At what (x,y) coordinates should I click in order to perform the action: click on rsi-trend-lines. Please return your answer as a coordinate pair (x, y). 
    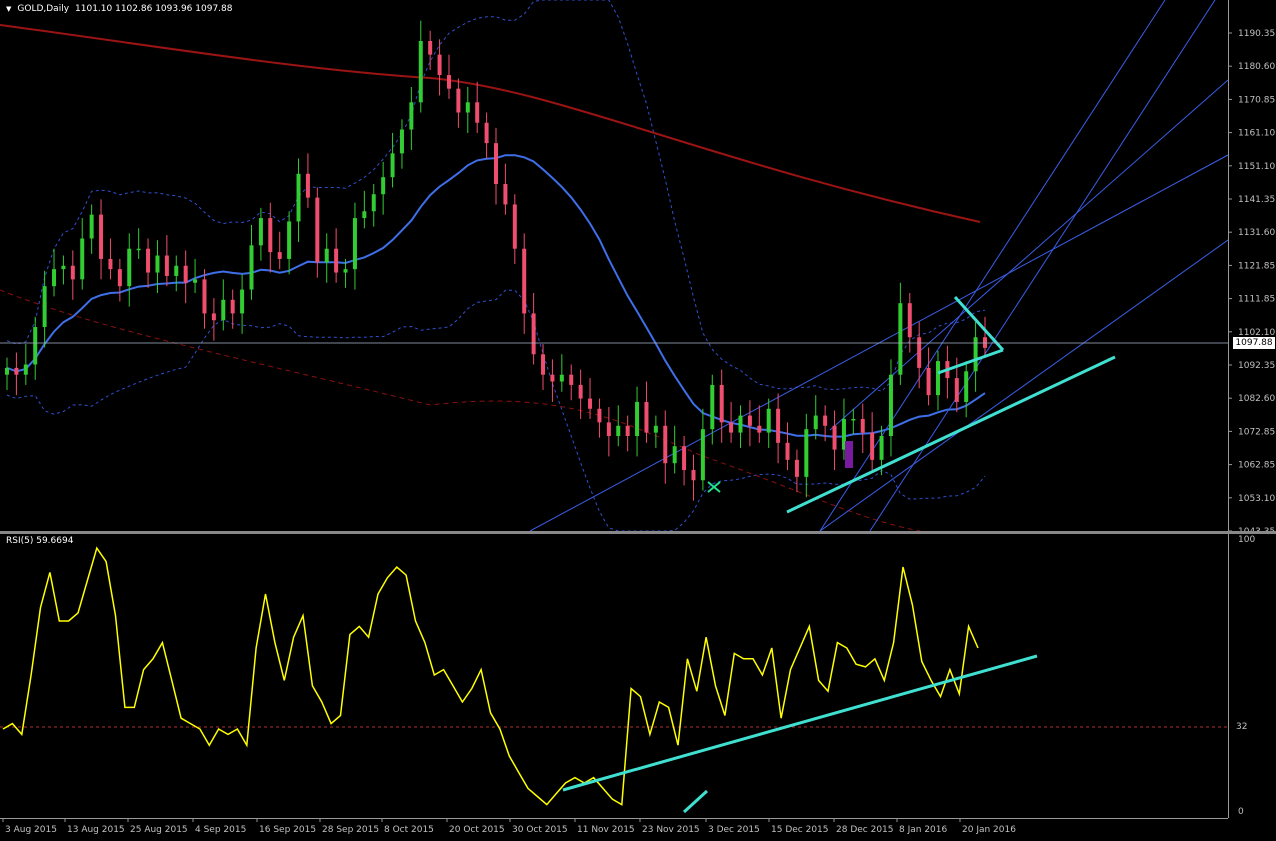
    Looking at the image, I should click on (800, 734).